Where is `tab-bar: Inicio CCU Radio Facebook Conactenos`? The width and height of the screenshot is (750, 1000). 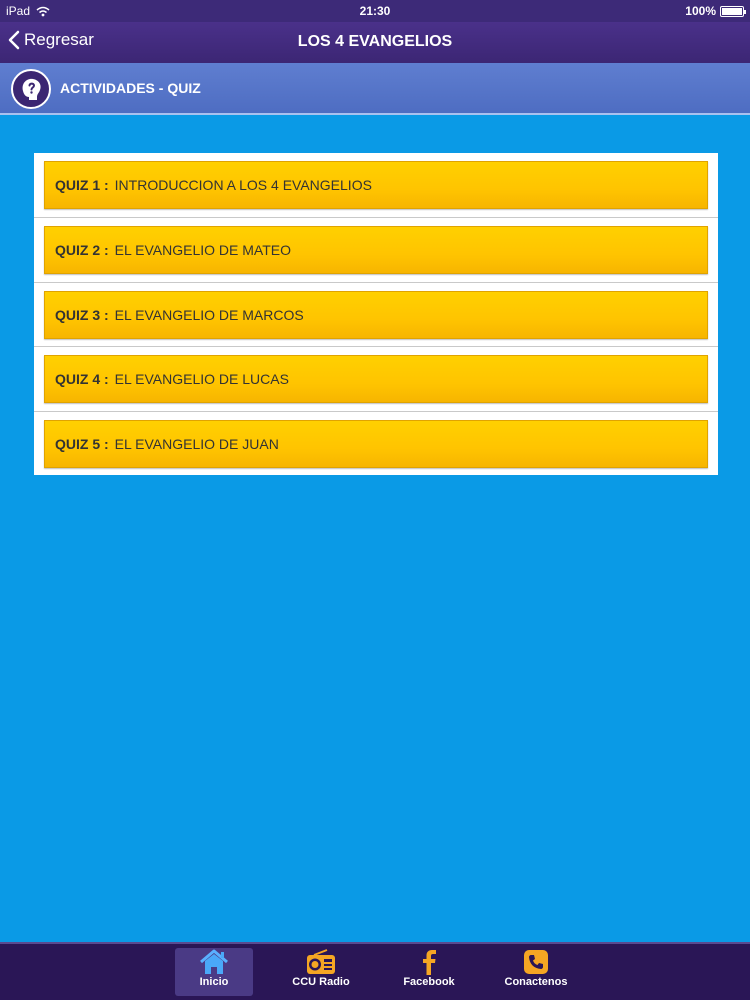 tab-bar: Inicio CCU Radio Facebook Conactenos is located at coordinates (375, 971).